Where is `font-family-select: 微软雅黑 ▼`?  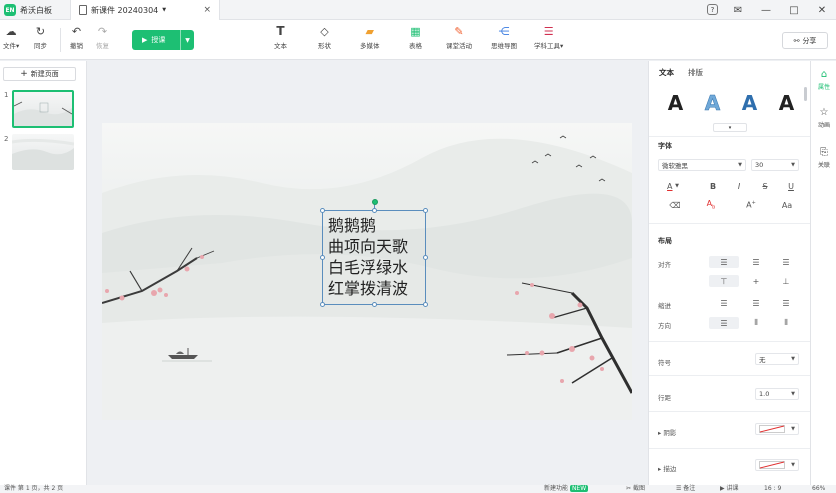
font-family-select: 微软雅黑 ▼ is located at coordinates (702, 165).